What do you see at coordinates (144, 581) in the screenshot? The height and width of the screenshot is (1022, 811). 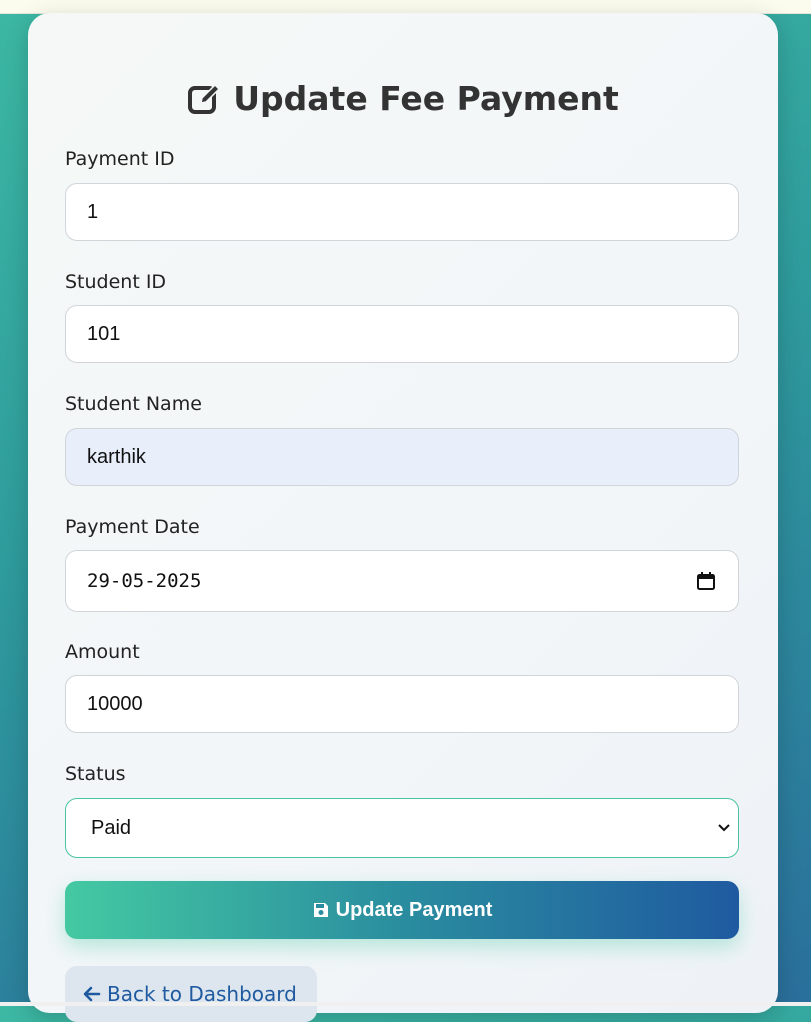 I see `payment-date-value: 29-05-2025` at bounding box center [144, 581].